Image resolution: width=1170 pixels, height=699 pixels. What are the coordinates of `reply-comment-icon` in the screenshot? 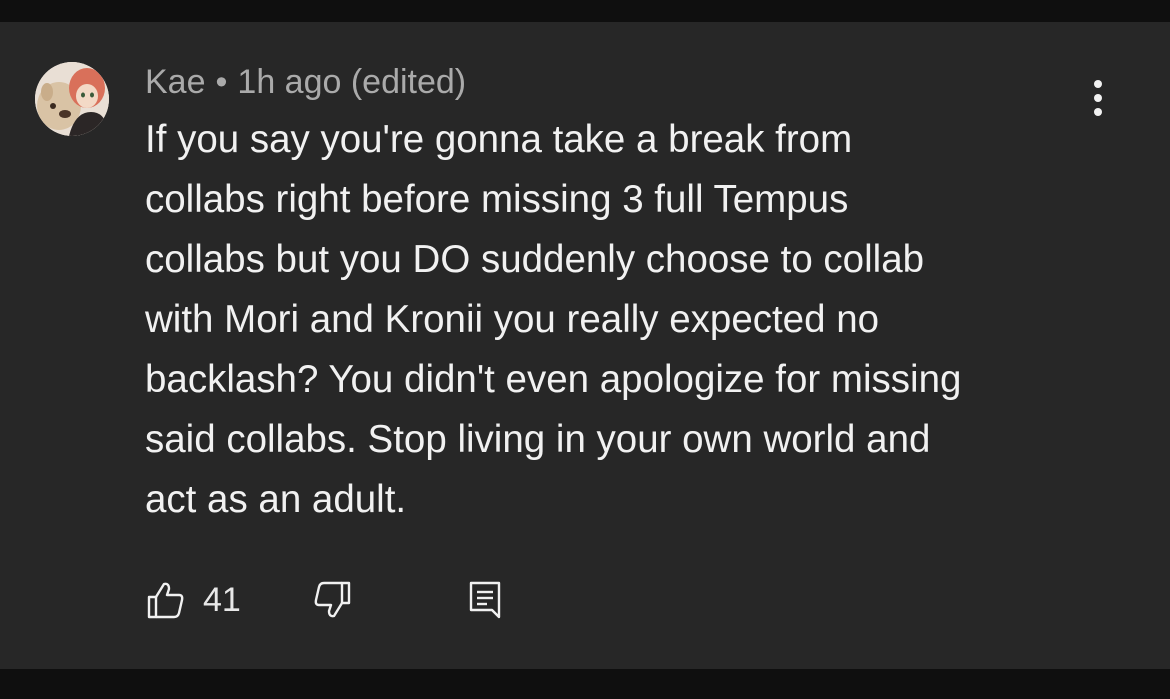 It's located at (485, 600).